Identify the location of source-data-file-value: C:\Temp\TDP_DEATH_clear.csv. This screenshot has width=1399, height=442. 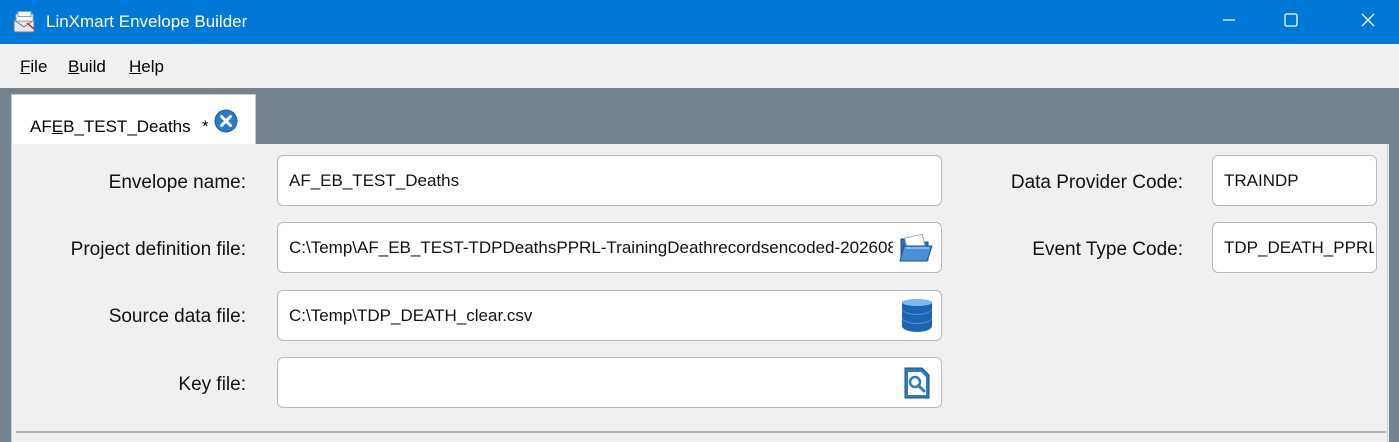
(411, 315).